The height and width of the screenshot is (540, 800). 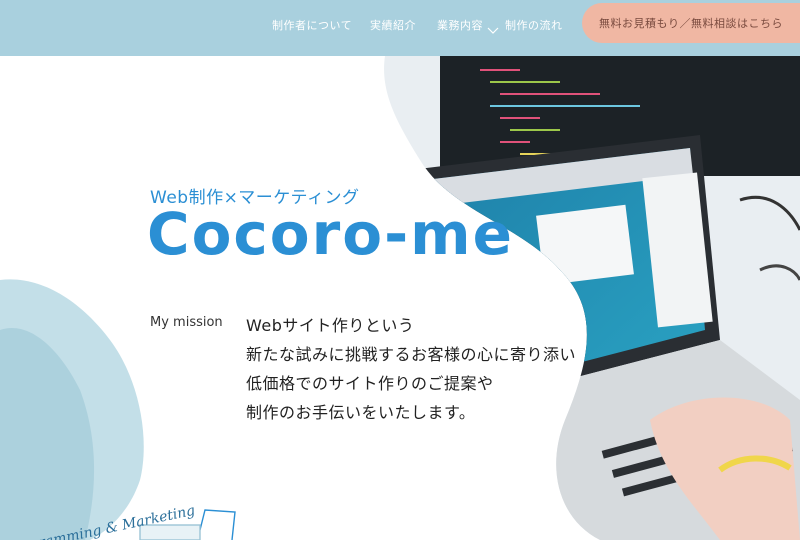 What do you see at coordinates (370, 383) in the screenshot?
I see `mission-line: 低価格でのサイト作りのご提案や` at bounding box center [370, 383].